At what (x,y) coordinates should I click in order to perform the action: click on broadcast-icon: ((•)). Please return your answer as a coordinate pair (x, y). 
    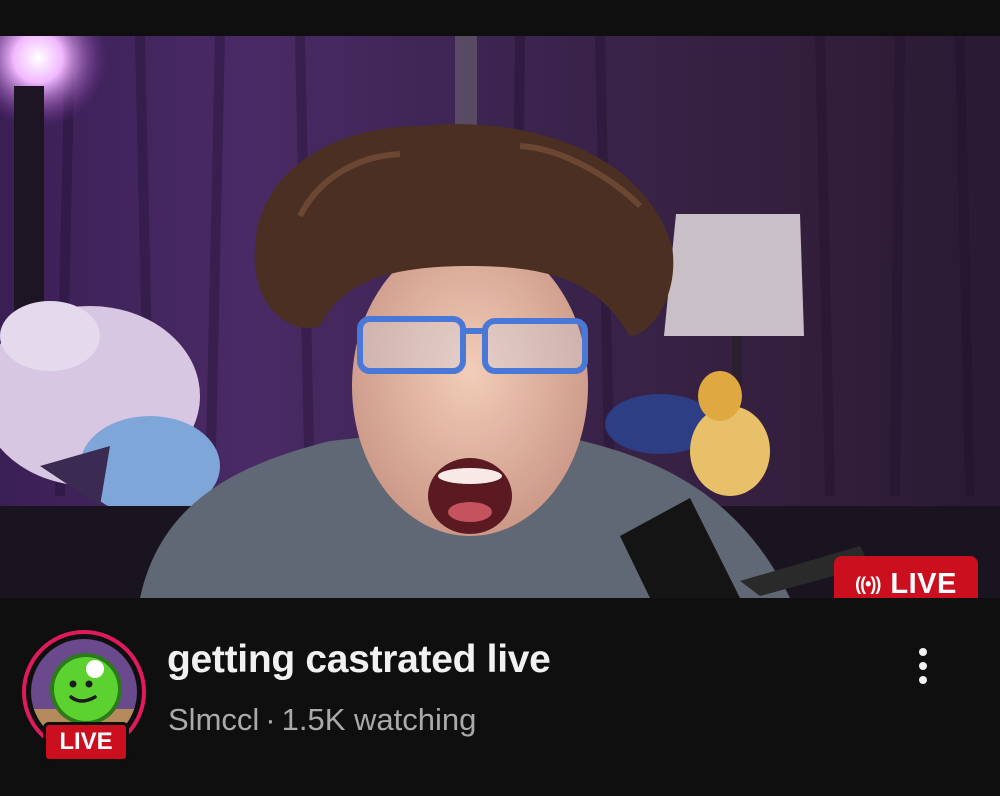
    Looking at the image, I should click on (868, 583).